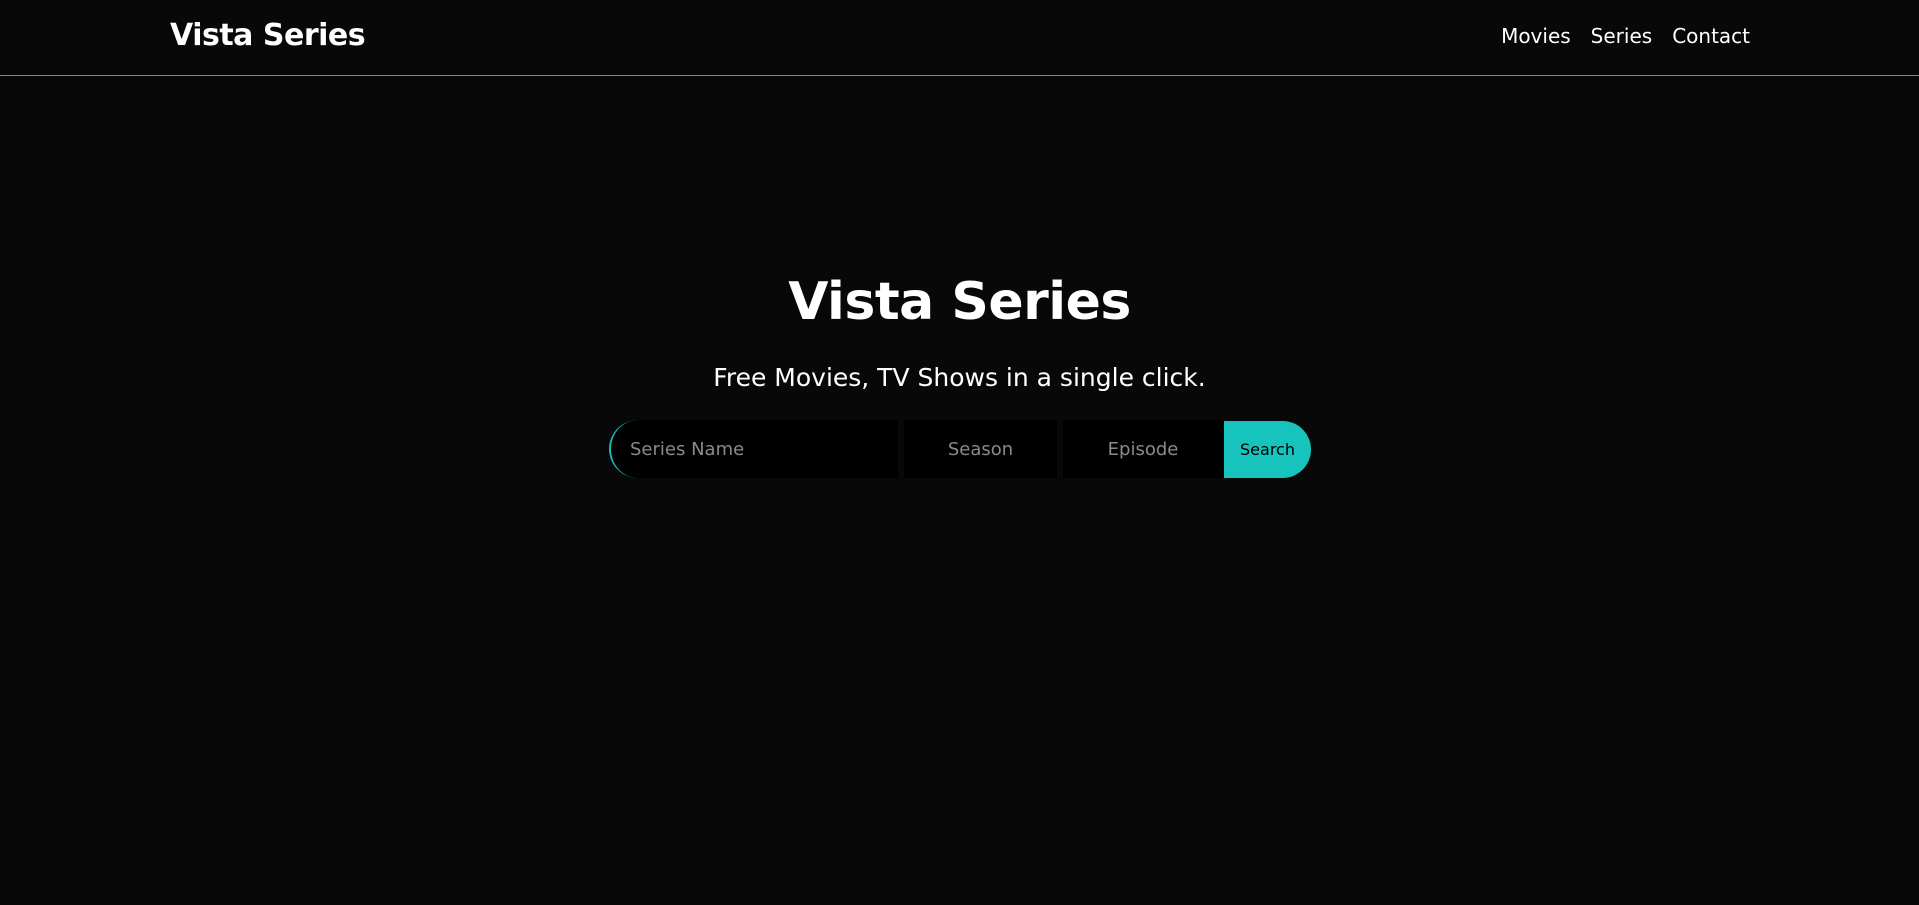 The image size is (1919, 905). I want to click on nav-links: Movies Series Contact, so click(1625, 36).